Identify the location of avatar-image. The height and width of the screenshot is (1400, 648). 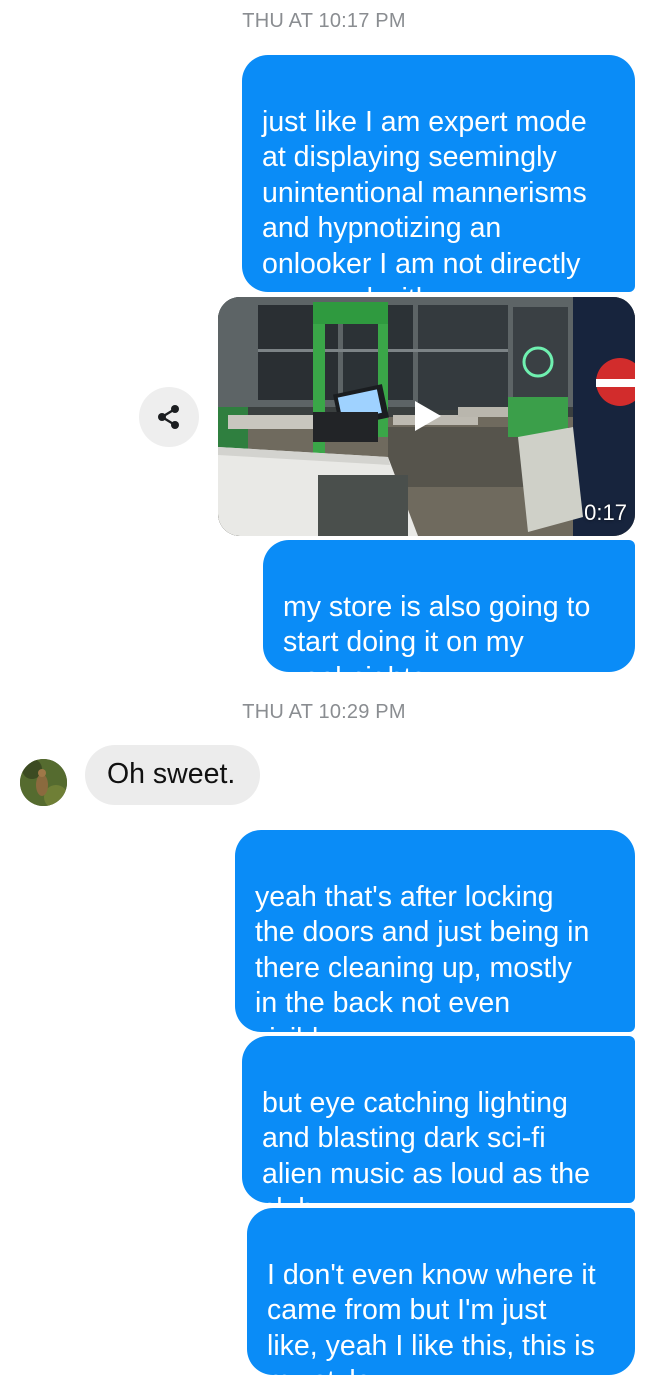
(43, 782).